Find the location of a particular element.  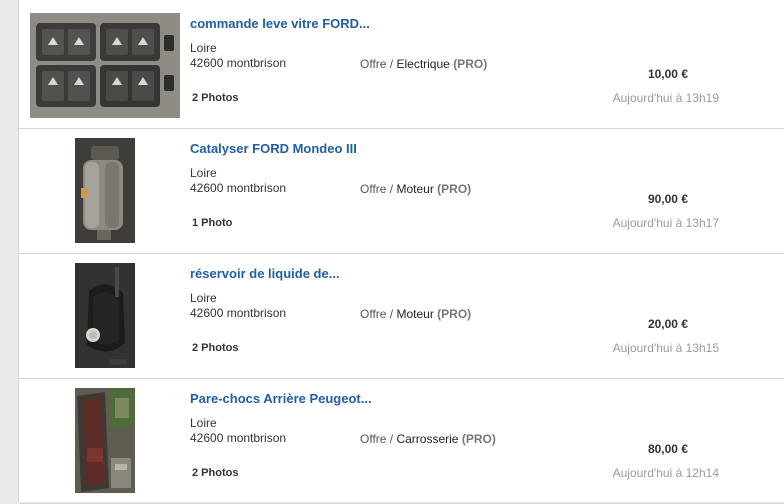

listing-price: 80,00 € is located at coordinates (667, 449).